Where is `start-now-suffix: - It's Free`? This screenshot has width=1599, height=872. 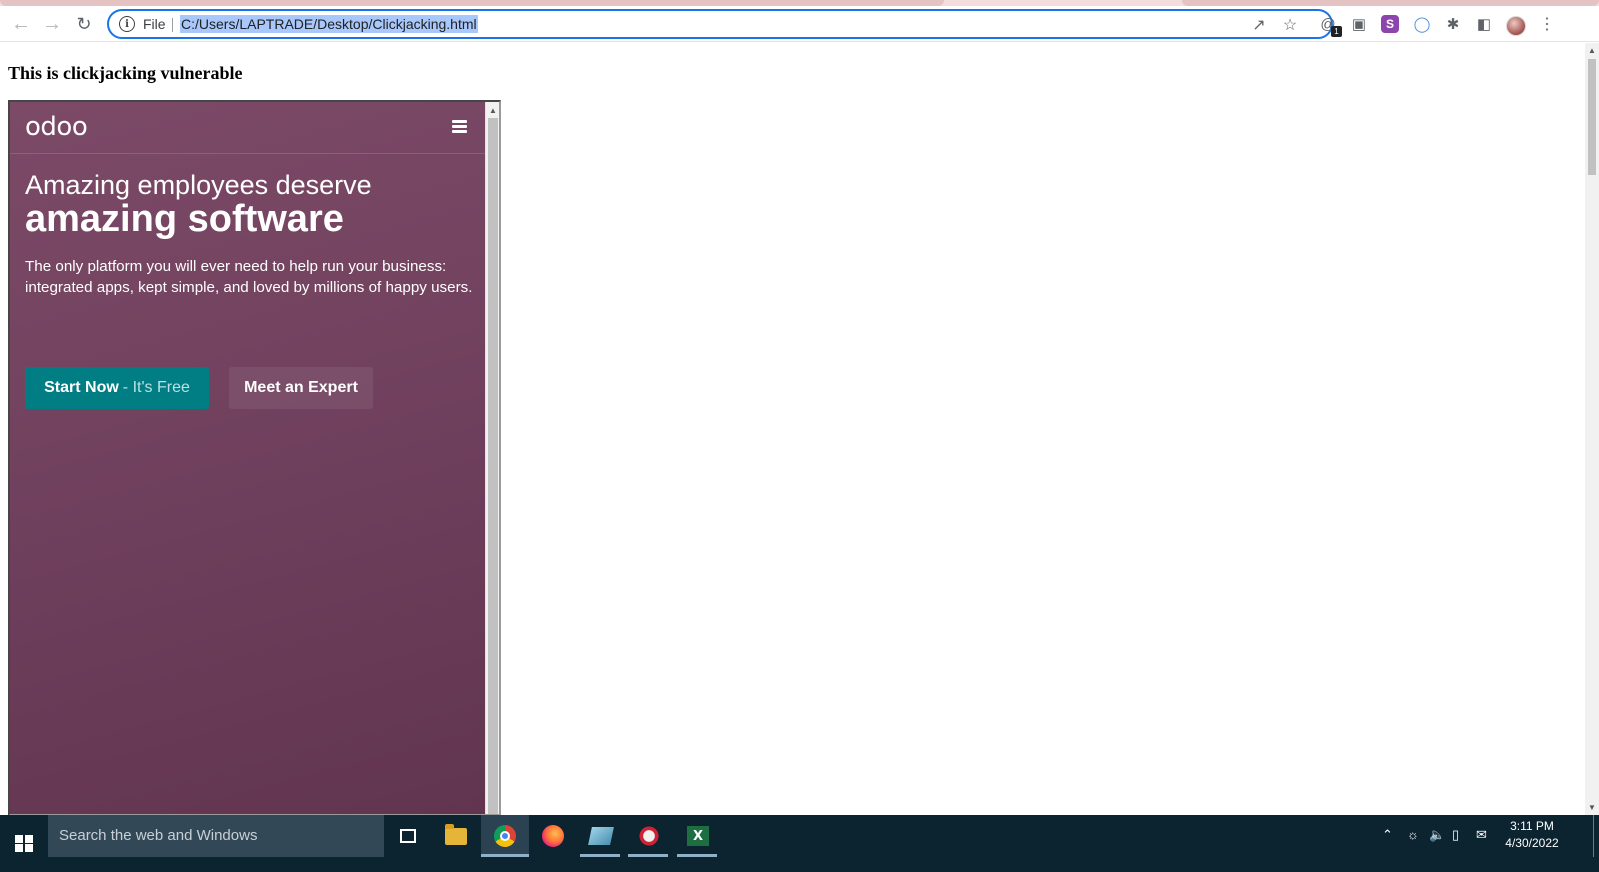 start-now-suffix: - It's Free is located at coordinates (156, 387).